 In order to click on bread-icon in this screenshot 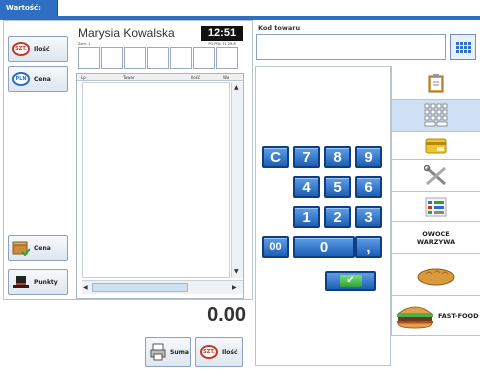, I will do `click(436, 276)`.